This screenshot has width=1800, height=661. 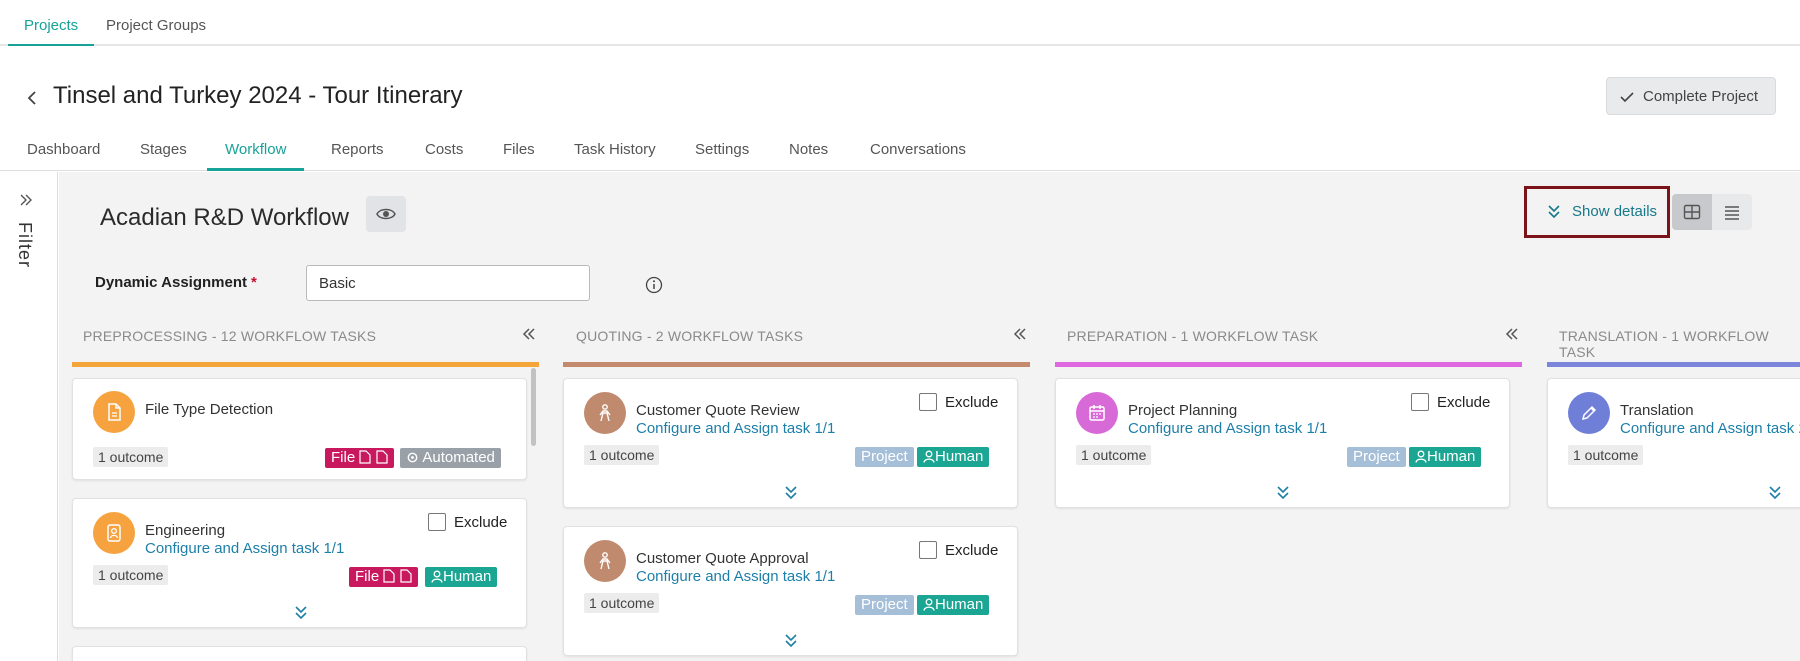 What do you see at coordinates (1627, 97) in the screenshot?
I see `check-icon` at bounding box center [1627, 97].